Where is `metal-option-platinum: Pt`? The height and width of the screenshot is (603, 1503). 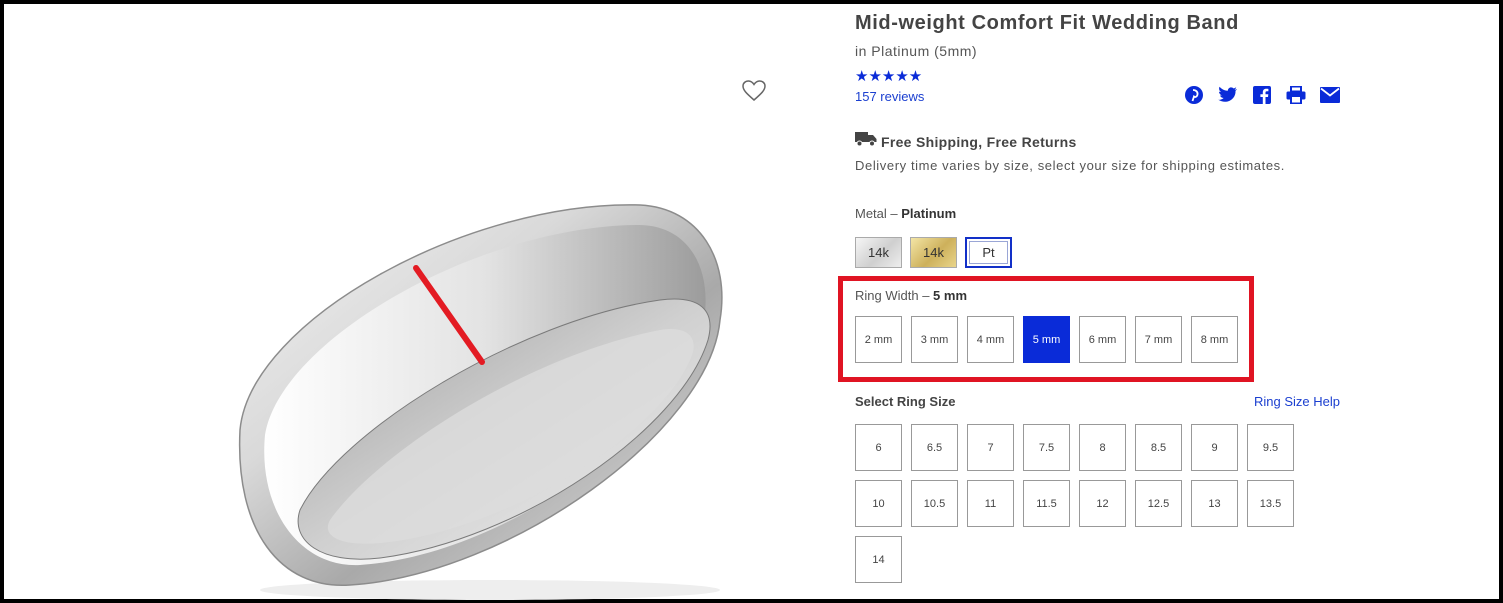 metal-option-platinum: Pt is located at coordinates (988, 252).